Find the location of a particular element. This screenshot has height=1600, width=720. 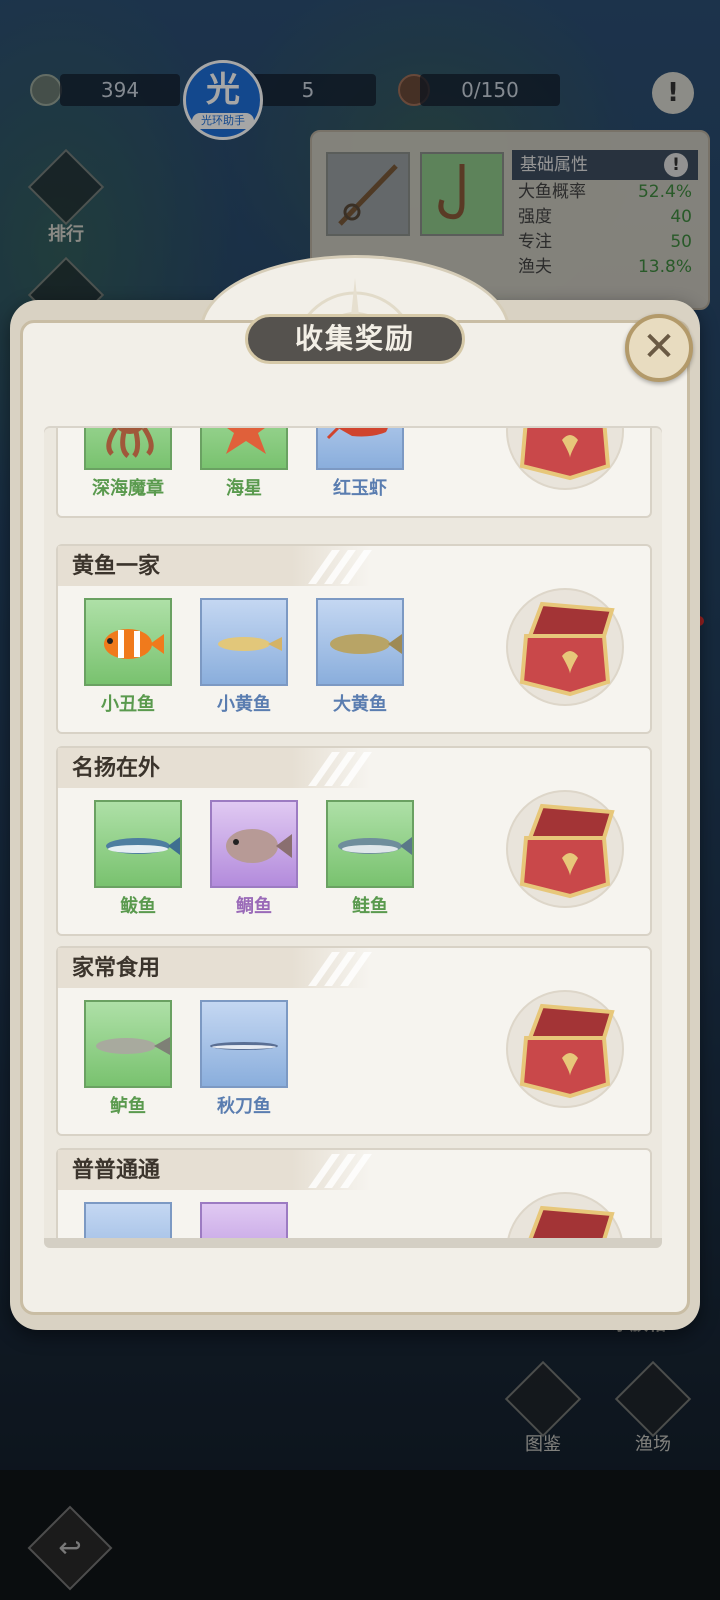

dialog-title: 收集奖励 is located at coordinates (355, 339).